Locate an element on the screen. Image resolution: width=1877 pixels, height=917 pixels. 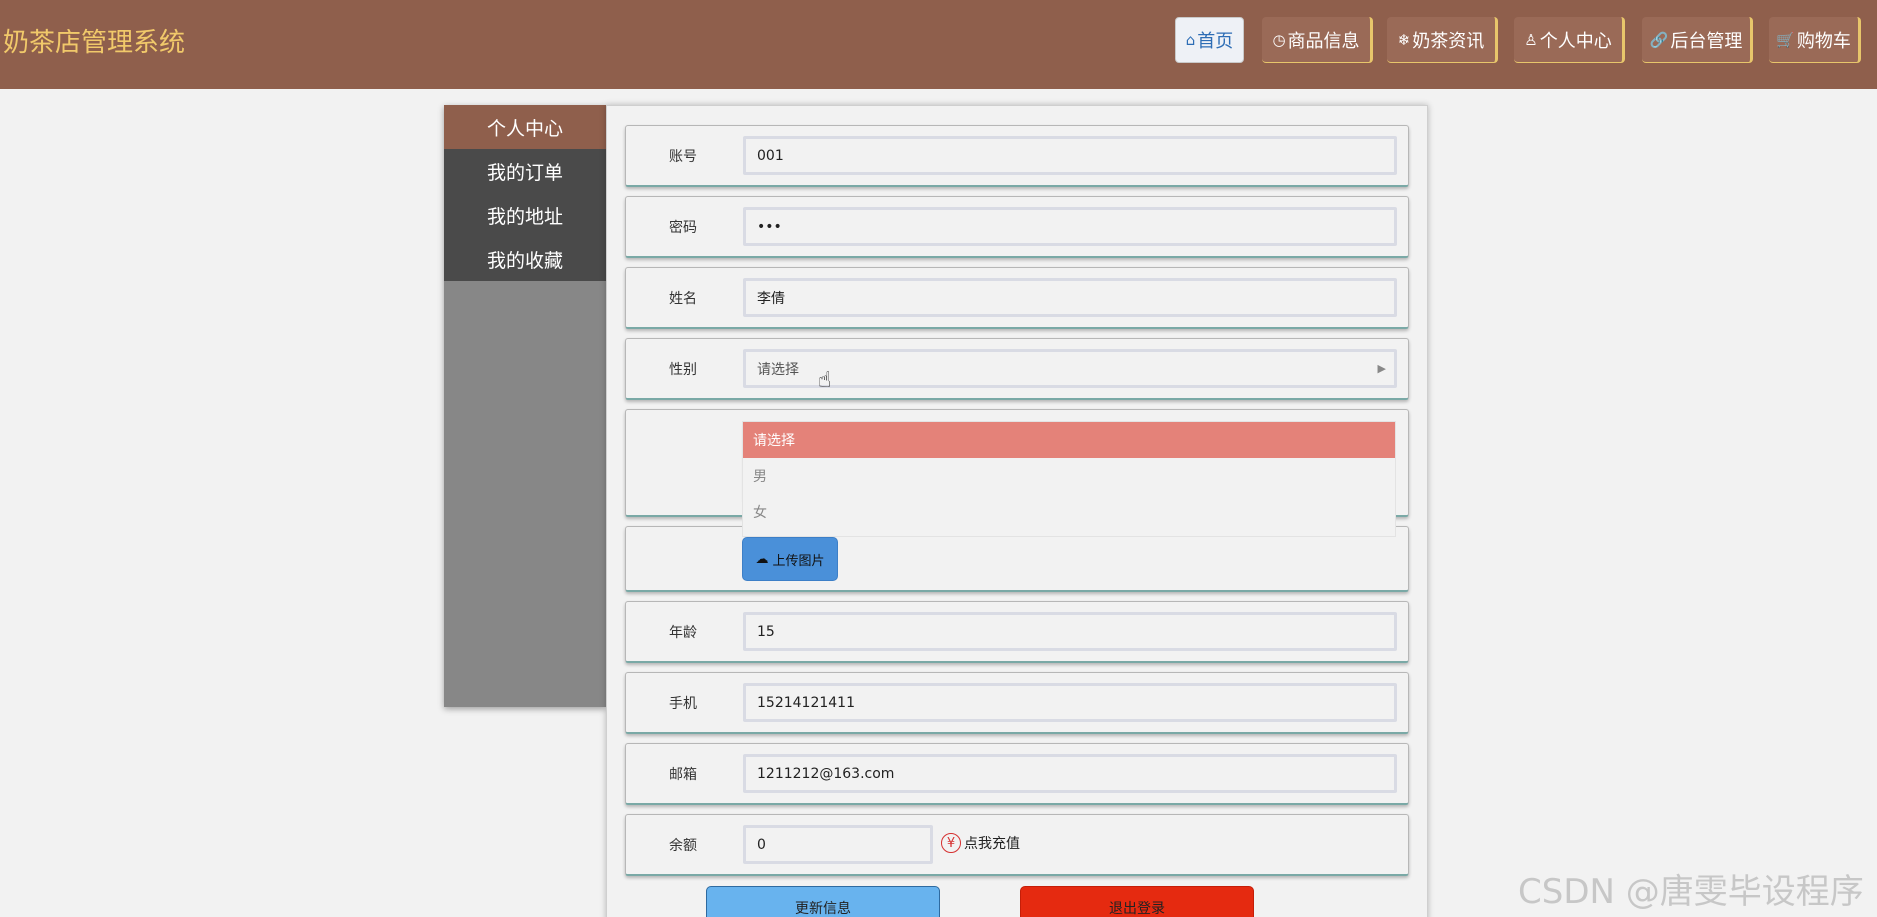
nav-products-label: 商品信息 is located at coordinates (1323, 41).